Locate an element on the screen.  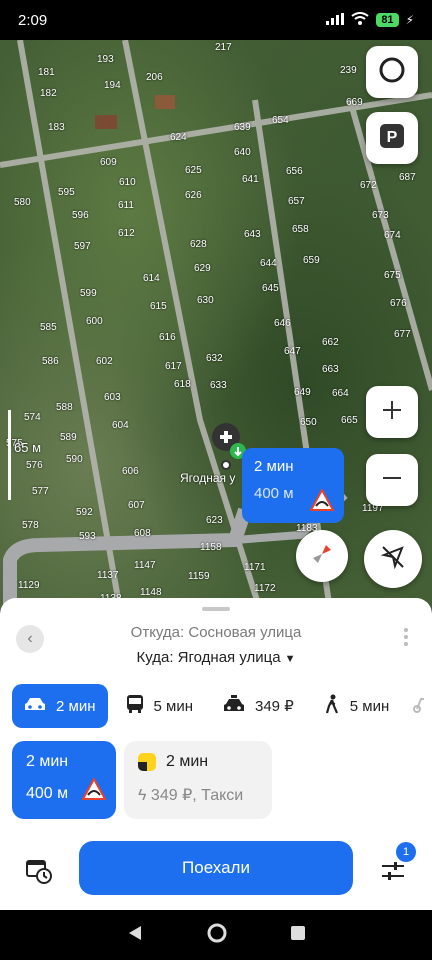
plot-number: 658 is located at coordinates (300, 229).